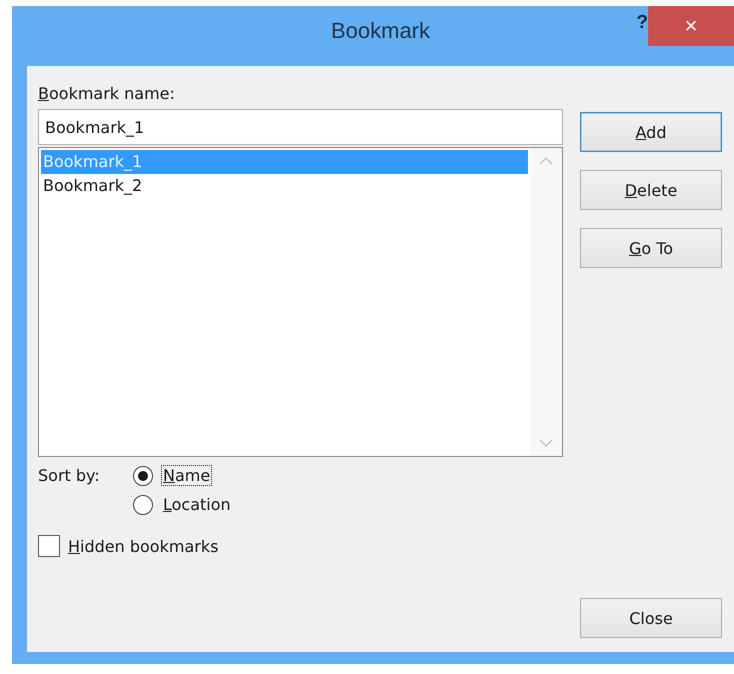 The height and width of the screenshot is (674, 734). What do you see at coordinates (651, 132) in the screenshot?
I see `add-button: Add` at bounding box center [651, 132].